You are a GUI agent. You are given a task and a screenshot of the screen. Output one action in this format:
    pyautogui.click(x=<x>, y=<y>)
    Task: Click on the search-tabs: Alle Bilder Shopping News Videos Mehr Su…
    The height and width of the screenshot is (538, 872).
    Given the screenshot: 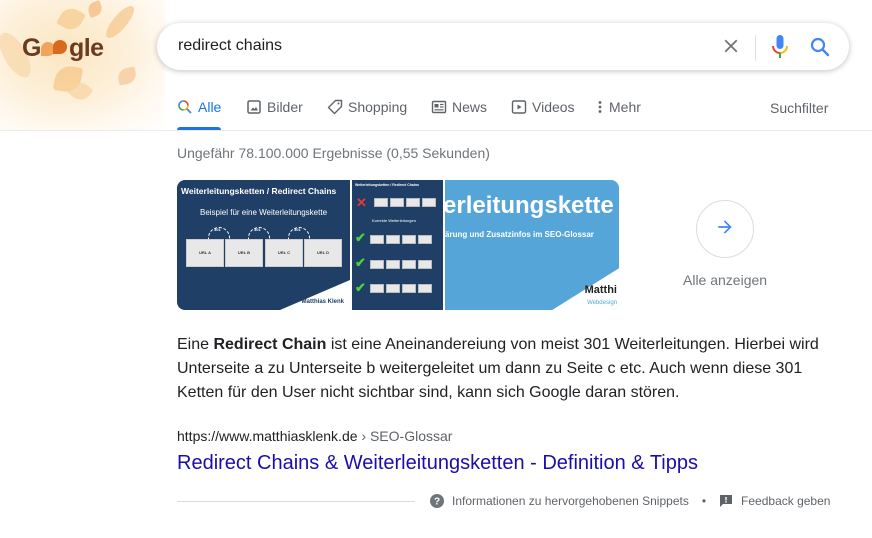 What is the action you would take?
    pyautogui.click(x=436, y=109)
    